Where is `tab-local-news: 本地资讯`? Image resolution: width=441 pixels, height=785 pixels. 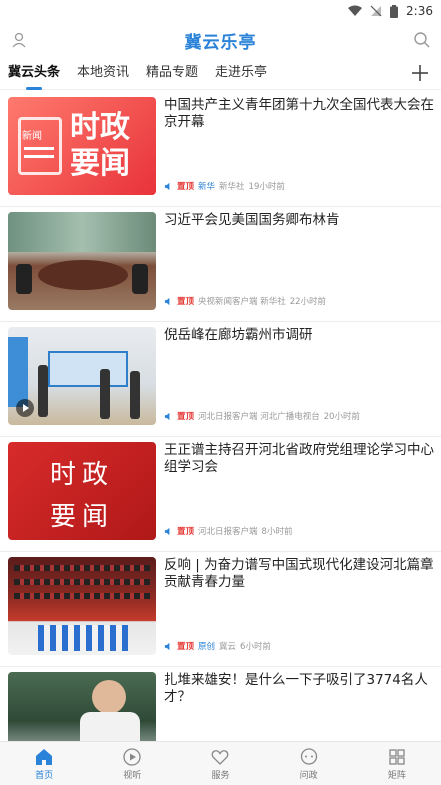
tab-local-news: 本地资讯 is located at coordinates (103, 74).